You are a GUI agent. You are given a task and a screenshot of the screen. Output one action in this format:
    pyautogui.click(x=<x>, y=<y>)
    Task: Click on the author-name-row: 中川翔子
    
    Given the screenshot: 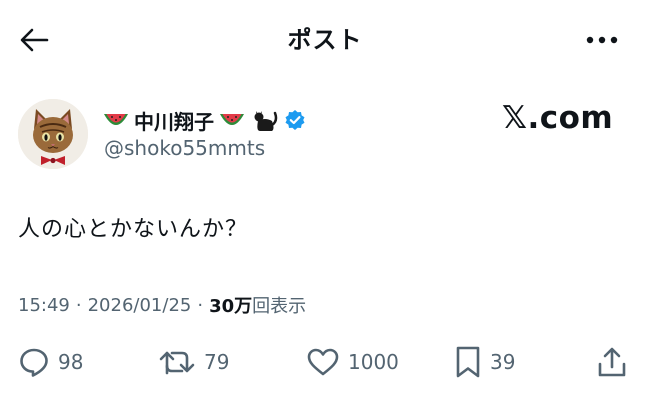 What is the action you would take?
    pyautogui.click(x=204, y=120)
    